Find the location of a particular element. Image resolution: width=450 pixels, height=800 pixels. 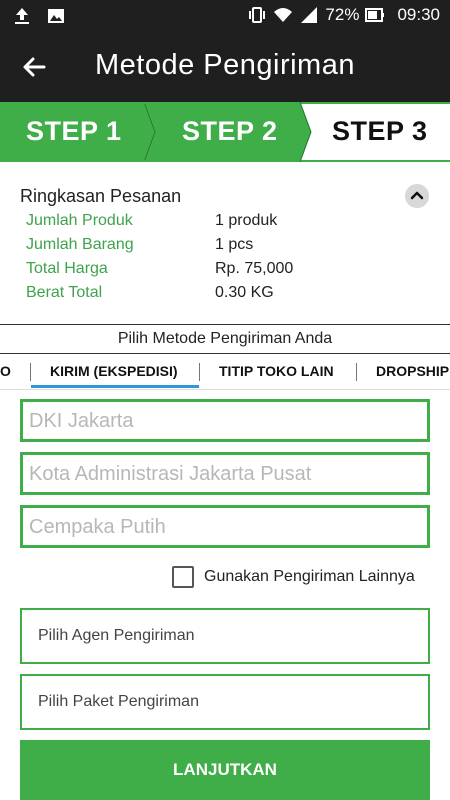

vibrate-icon is located at coordinates (257, 15).